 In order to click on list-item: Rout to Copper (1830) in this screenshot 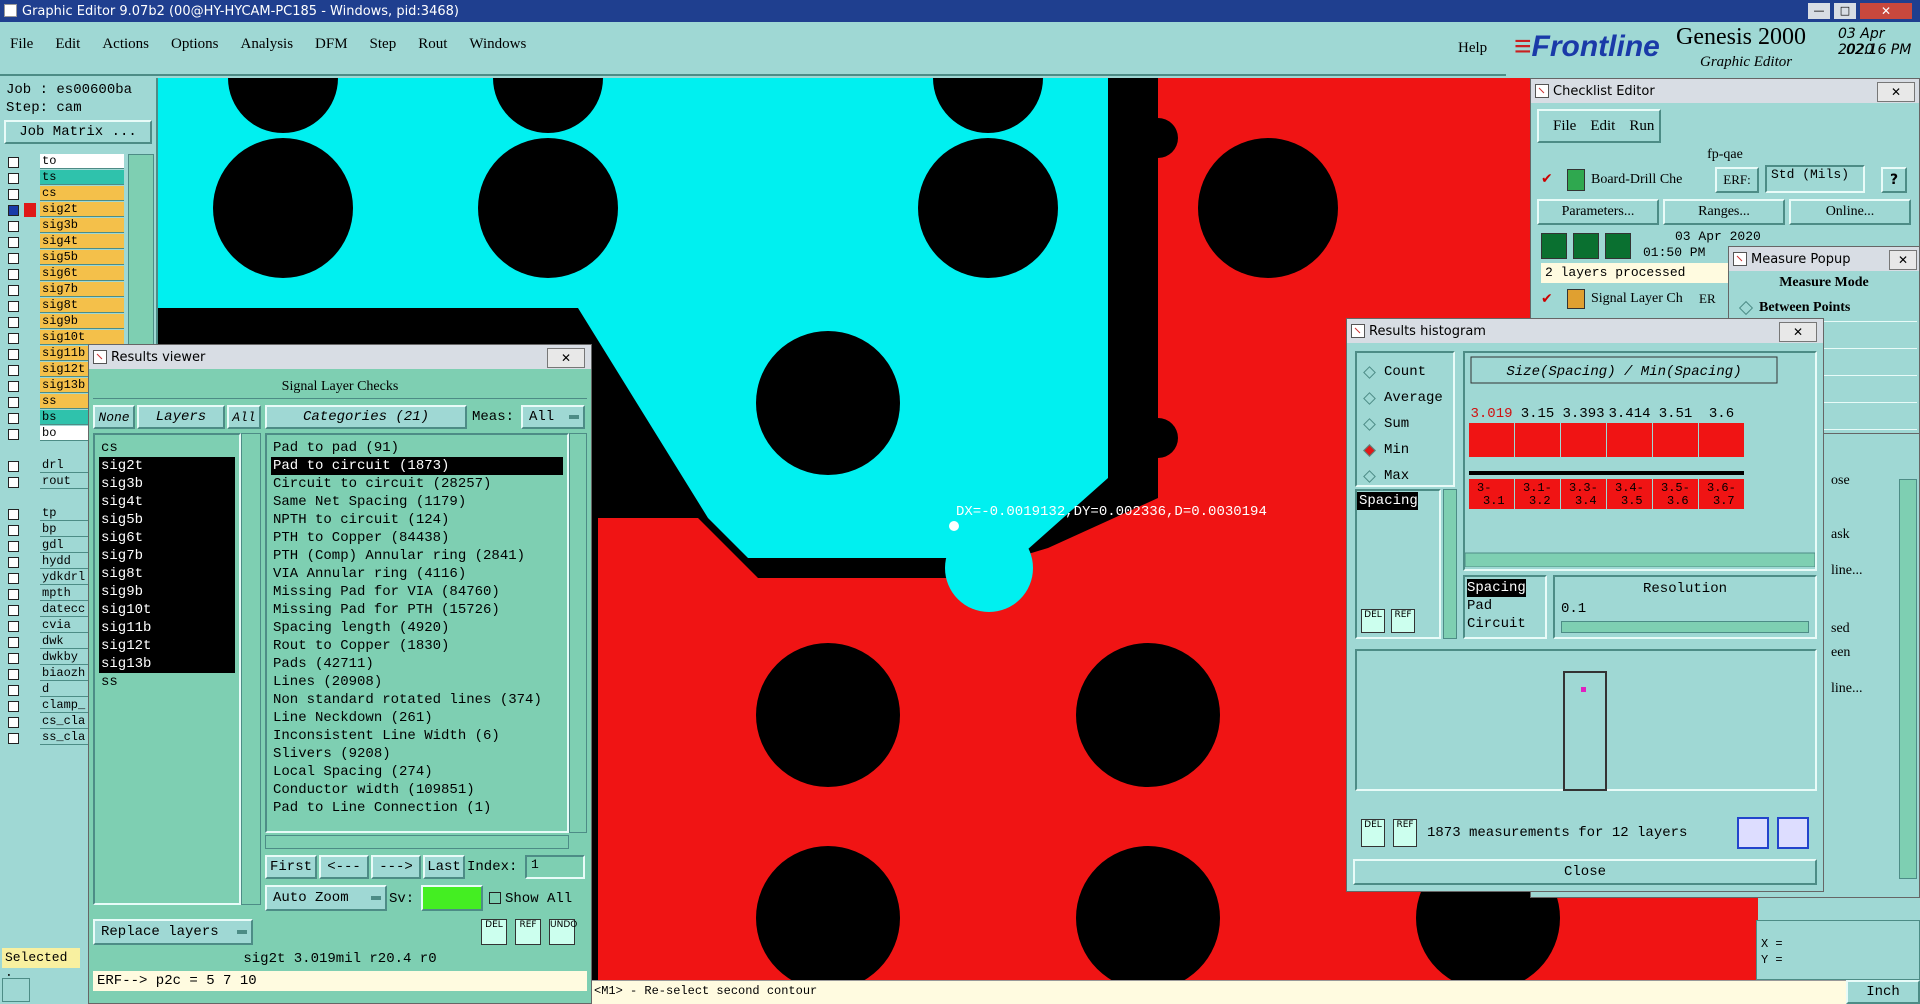, I will do `click(417, 646)`.